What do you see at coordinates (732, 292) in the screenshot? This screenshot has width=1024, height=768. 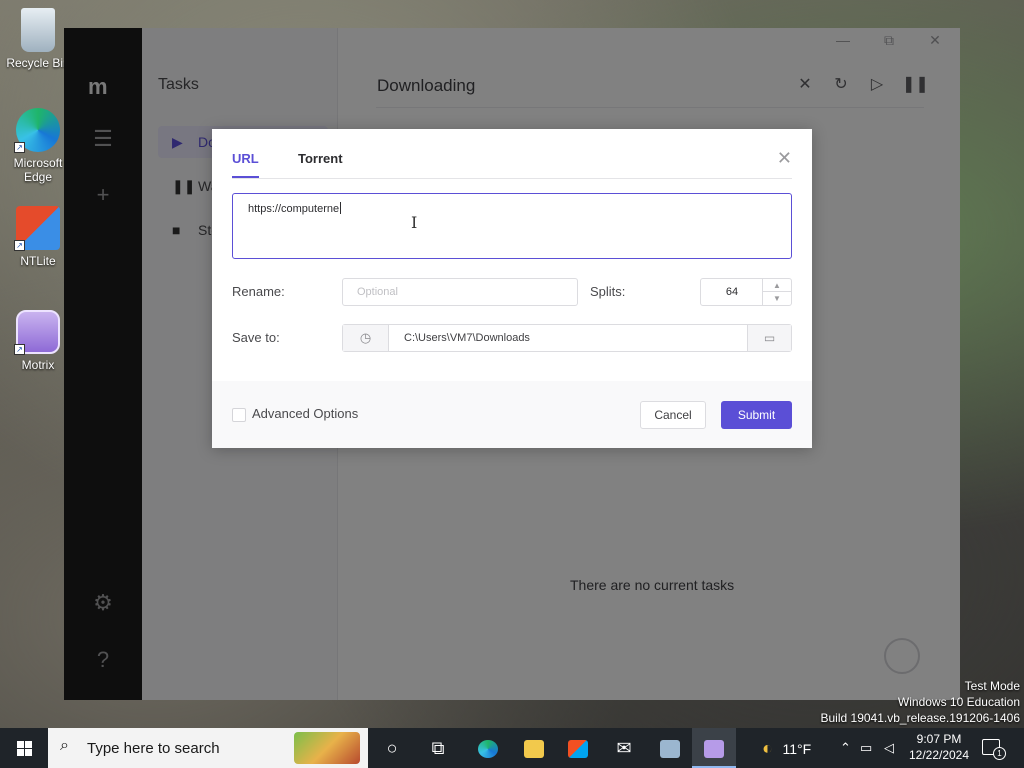 I see `splits-value: 64` at bounding box center [732, 292].